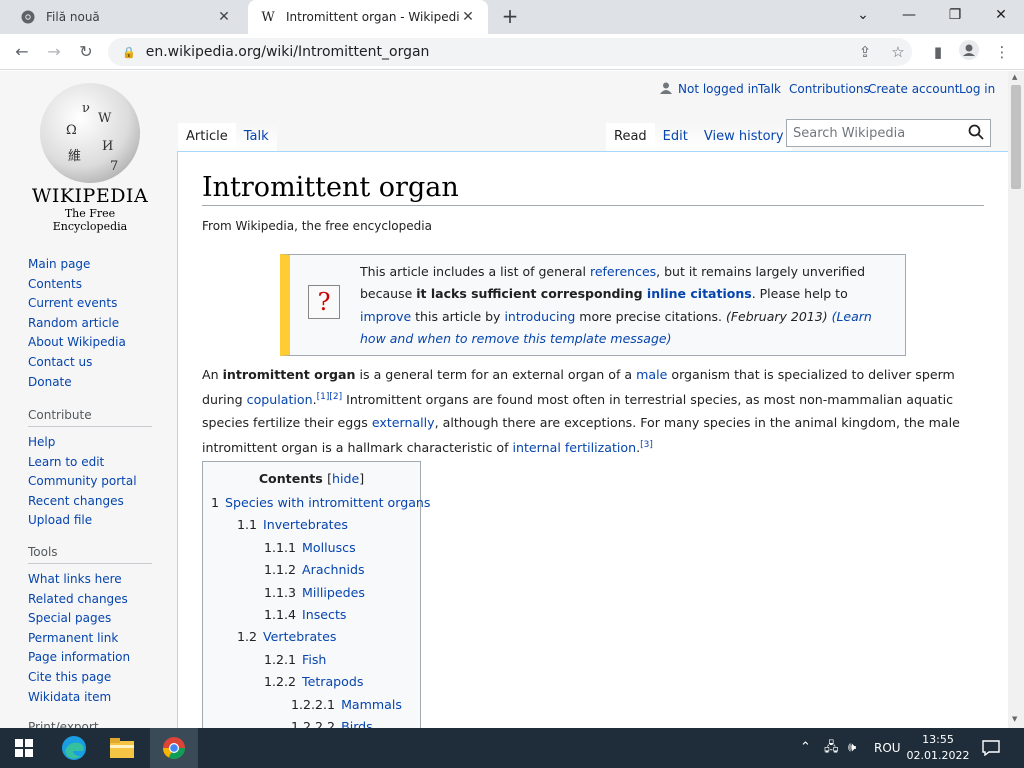 This screenshot has width=1024, height=768. Describe the element at coordinates (103, 482) in the screenshot. I see `sidebar-item-community-portal: Community portal` at that location.